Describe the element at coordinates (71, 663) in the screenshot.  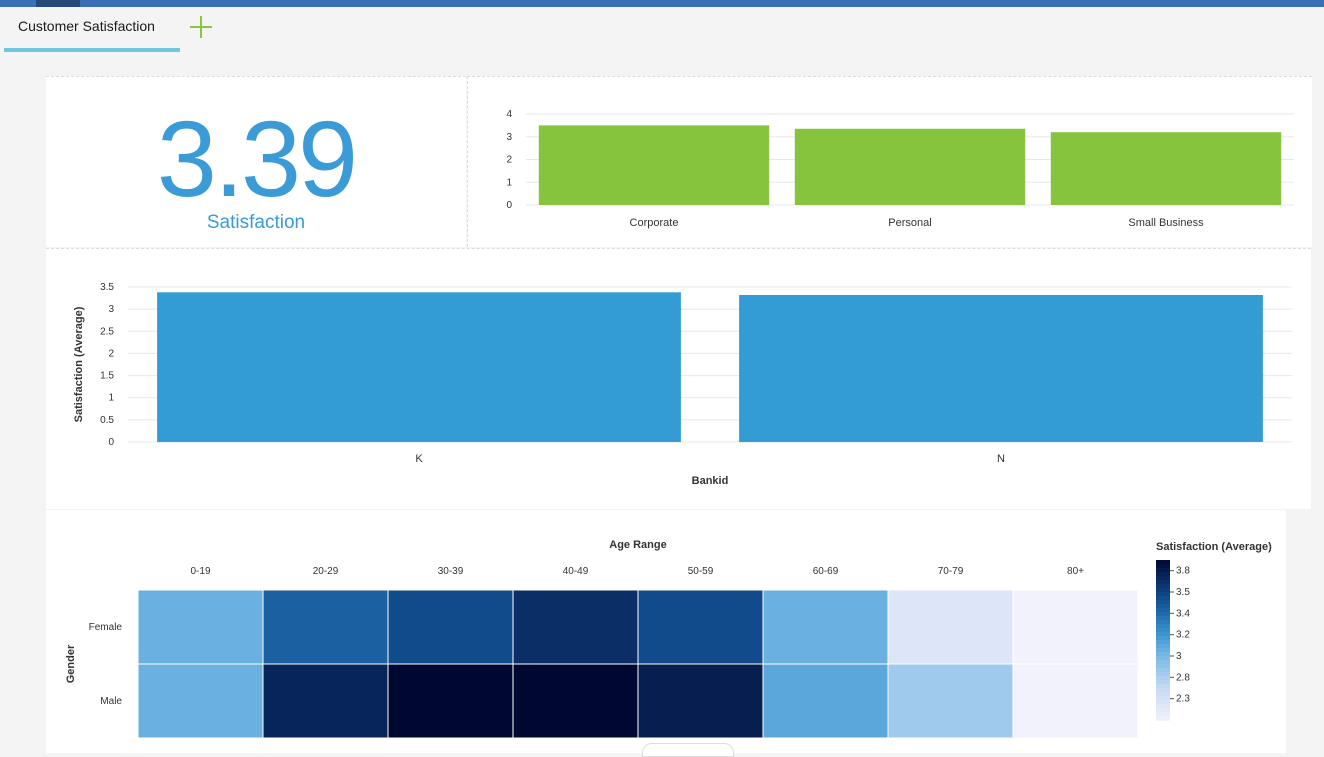
I see `heatmap-y-axis-title: Gender` at that location.